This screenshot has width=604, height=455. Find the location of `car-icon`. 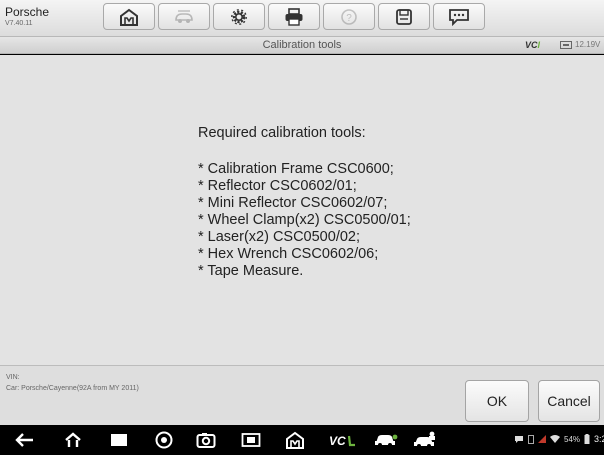

car-icon is located at coordinates (386, 440).